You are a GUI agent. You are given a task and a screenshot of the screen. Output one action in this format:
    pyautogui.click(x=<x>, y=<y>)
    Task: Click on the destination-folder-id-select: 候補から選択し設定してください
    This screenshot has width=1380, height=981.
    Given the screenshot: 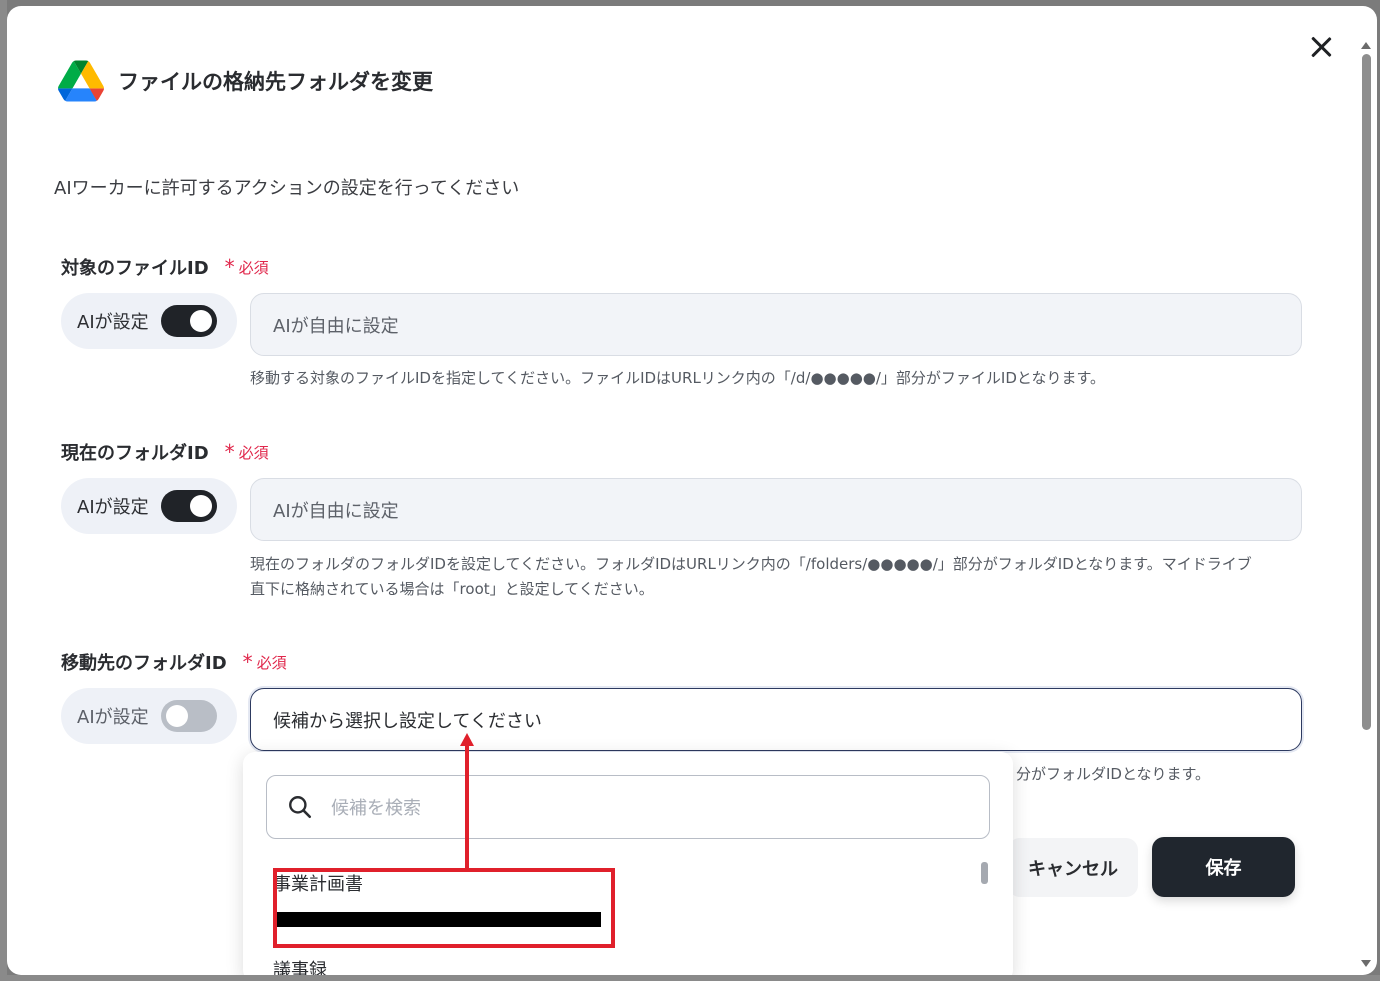 What is the action you would take?
    pyautogui.click(x=776, y=719)
    